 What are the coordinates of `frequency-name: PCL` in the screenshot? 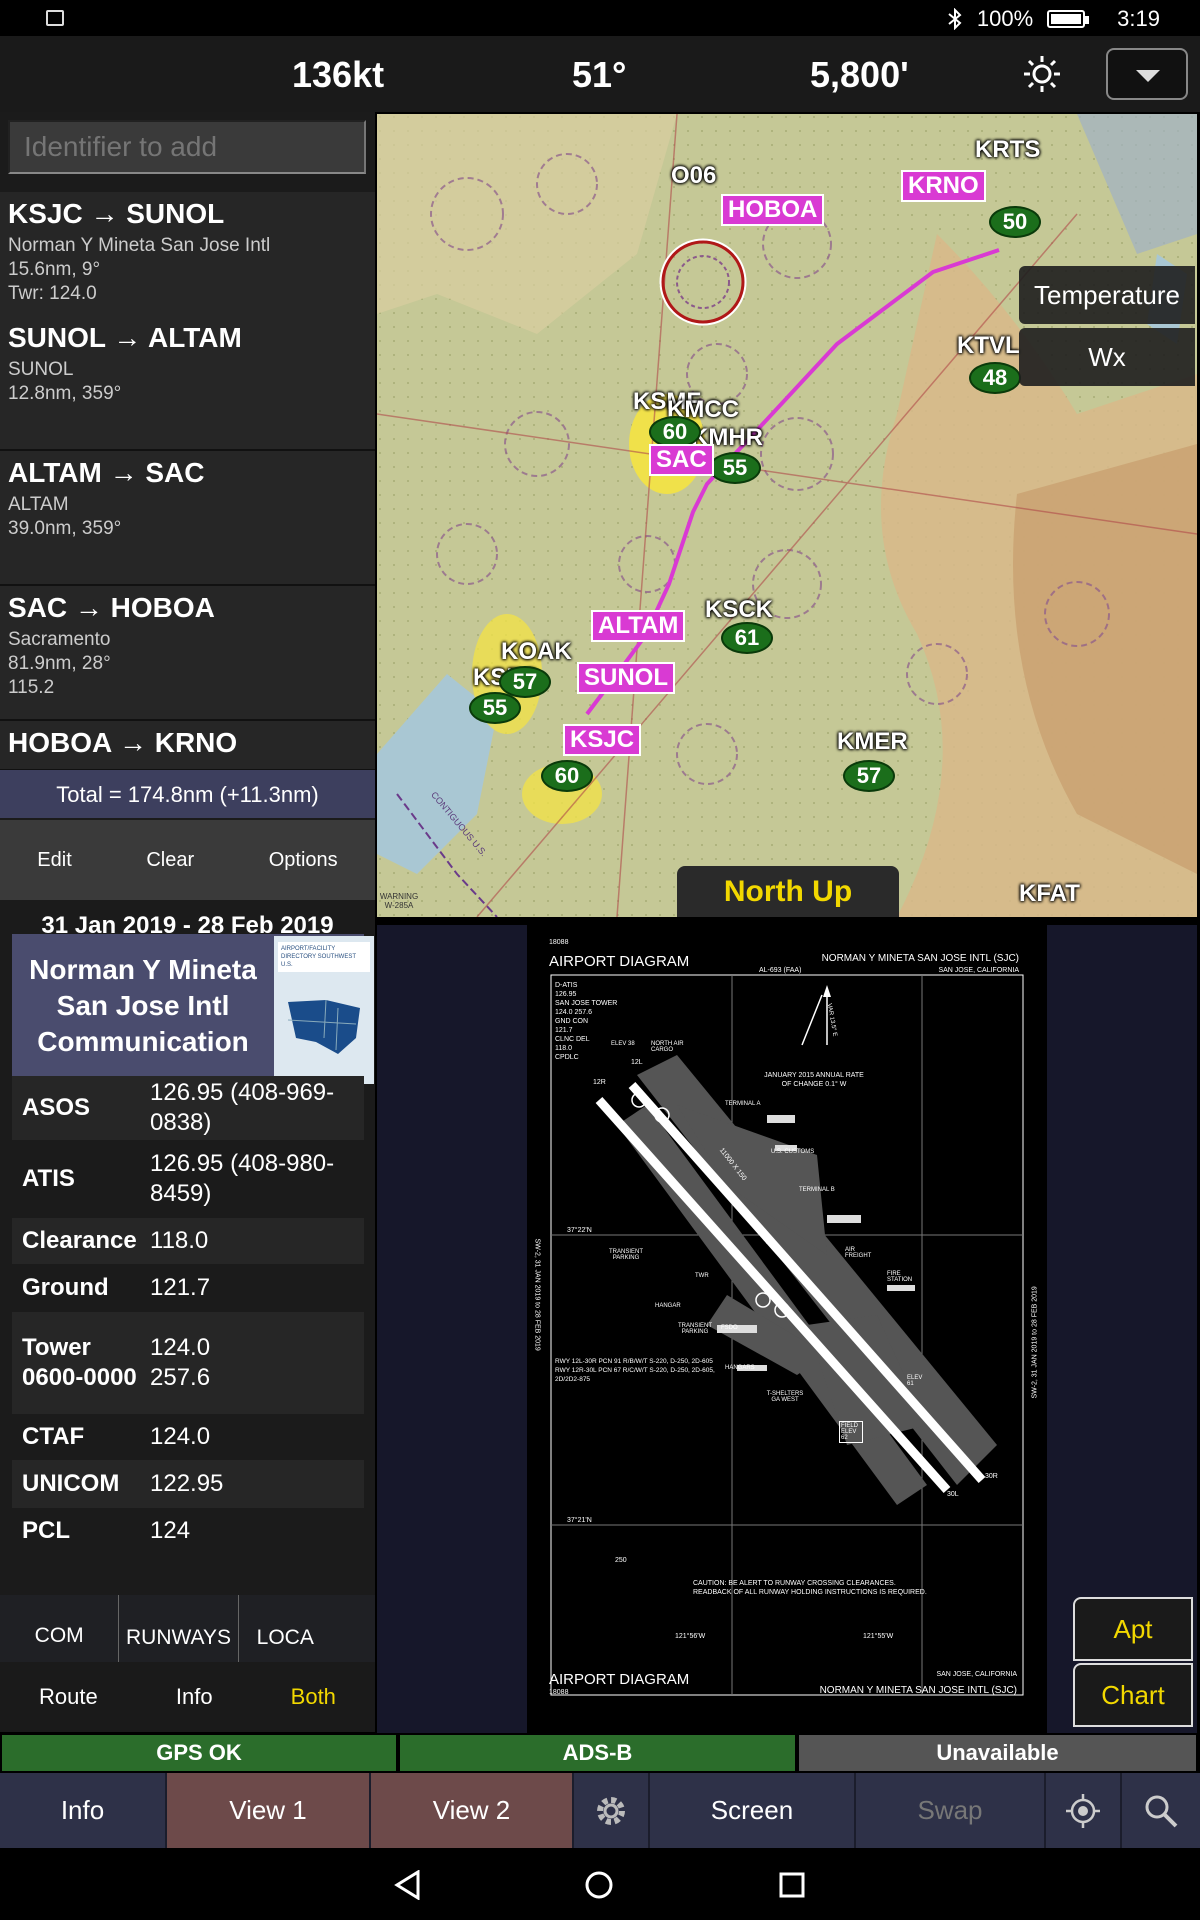 It's located at (46, 1530).